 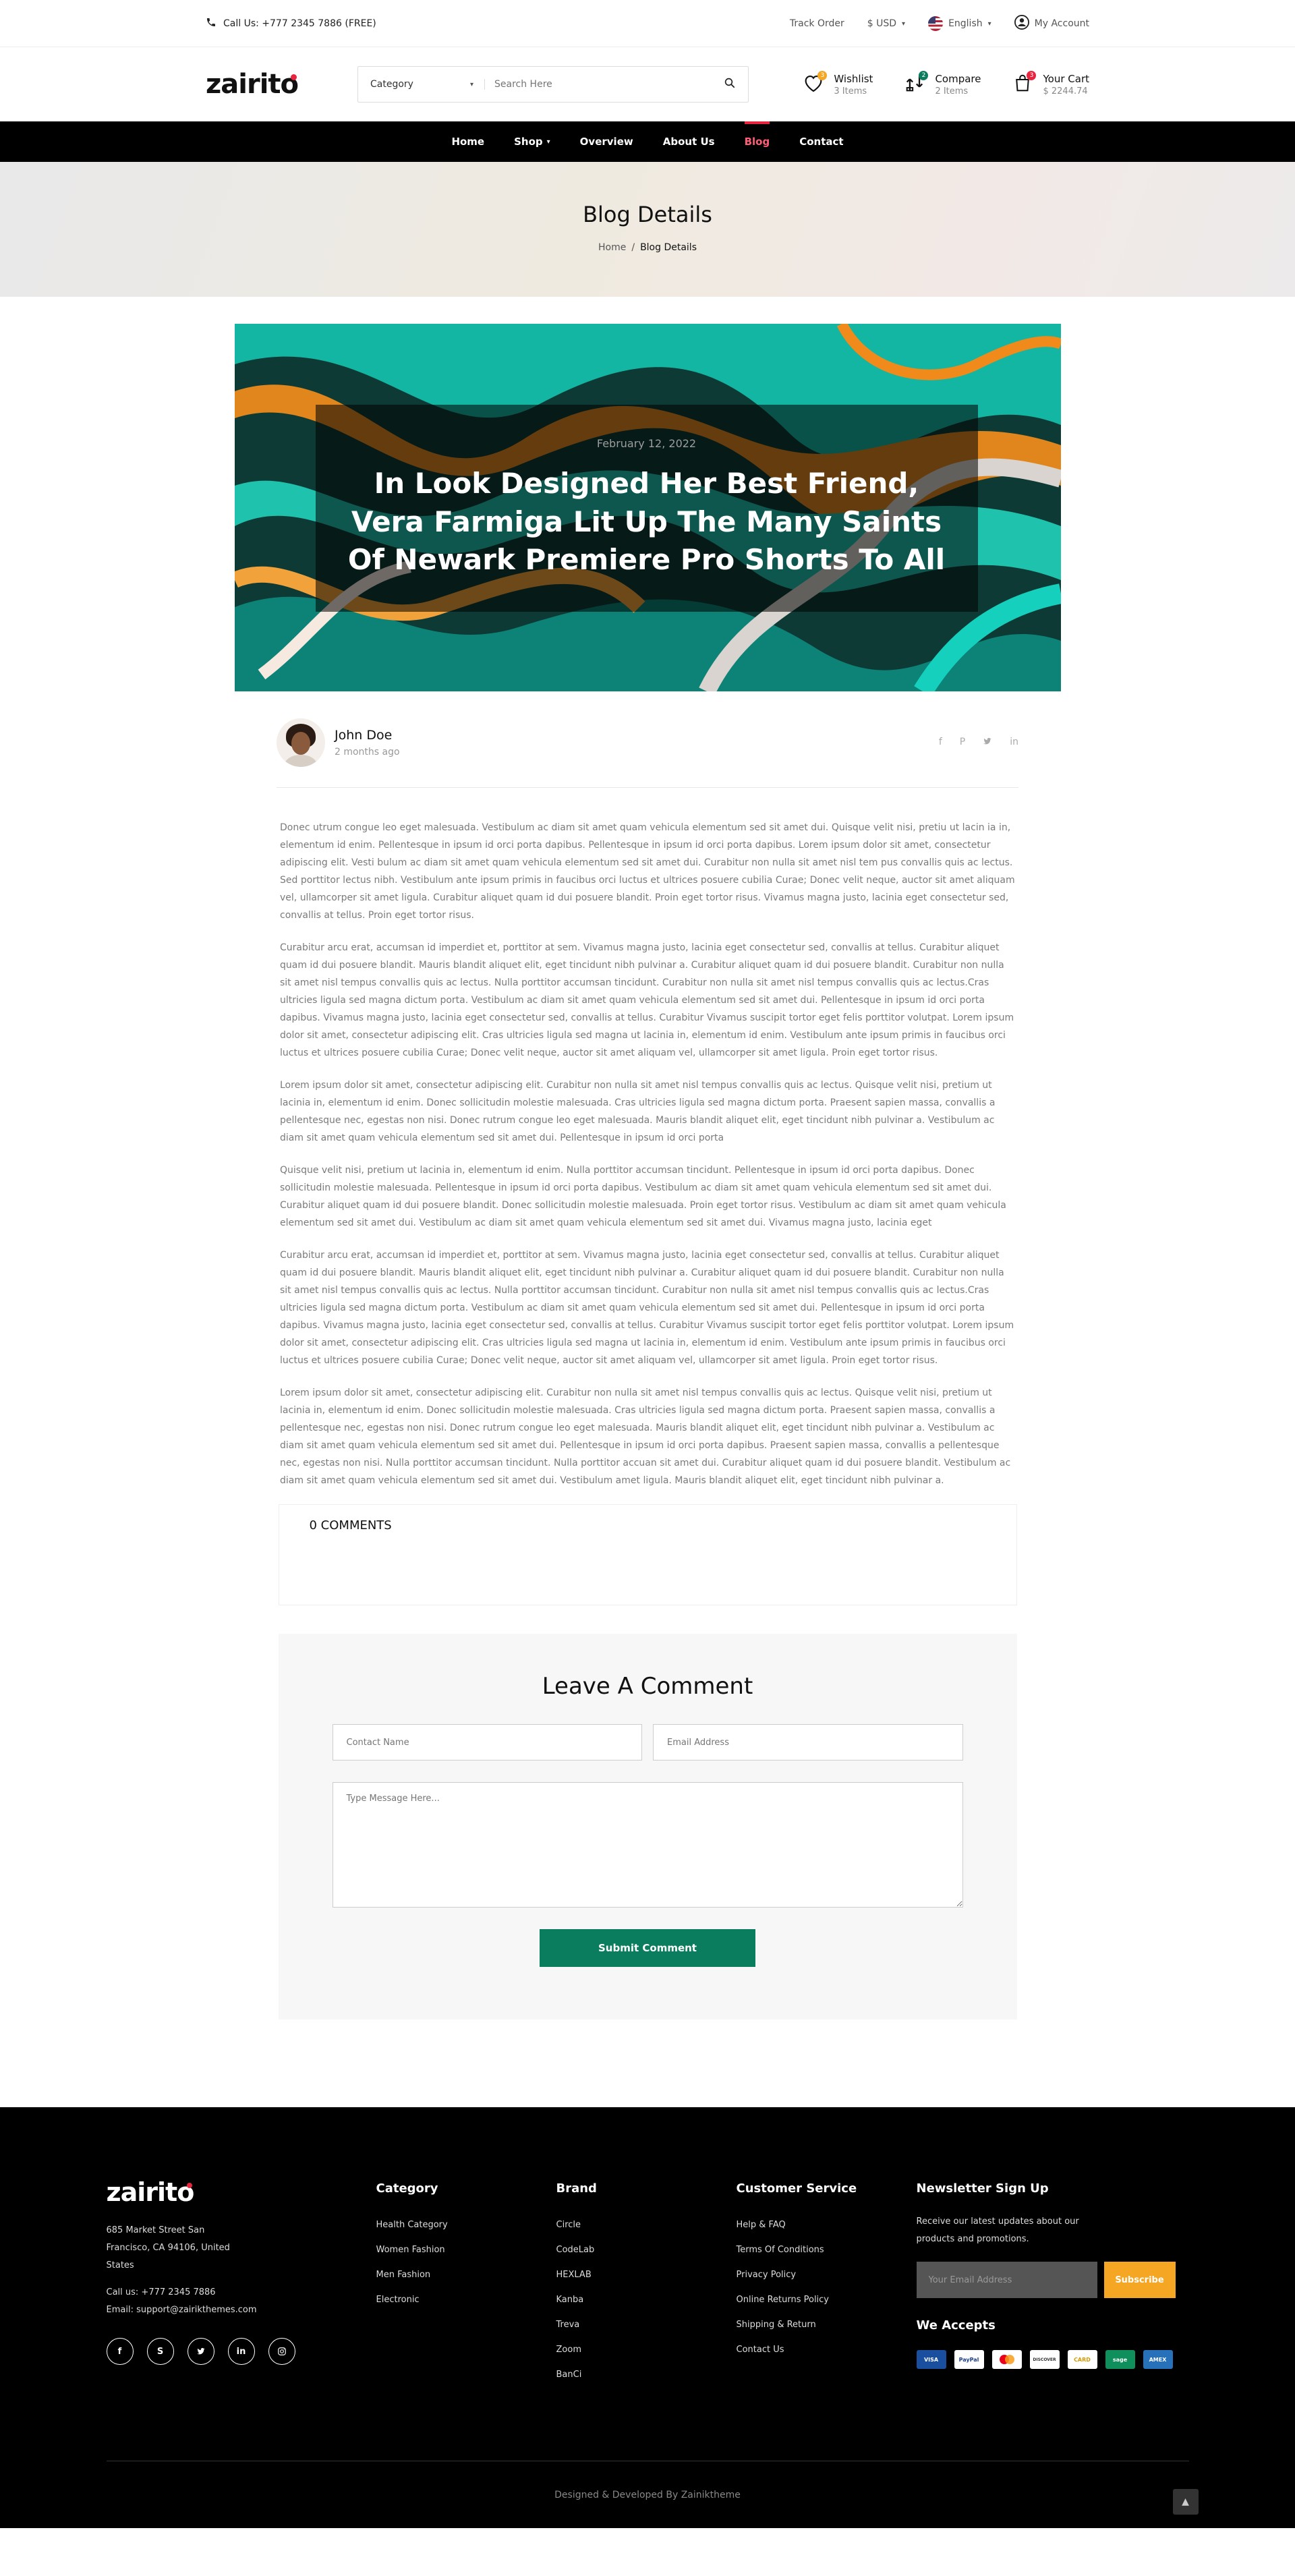 What do you see at coordinates (301, 742) in the screenshot?
I see `author-avatar` at bounding box center [301, 742].